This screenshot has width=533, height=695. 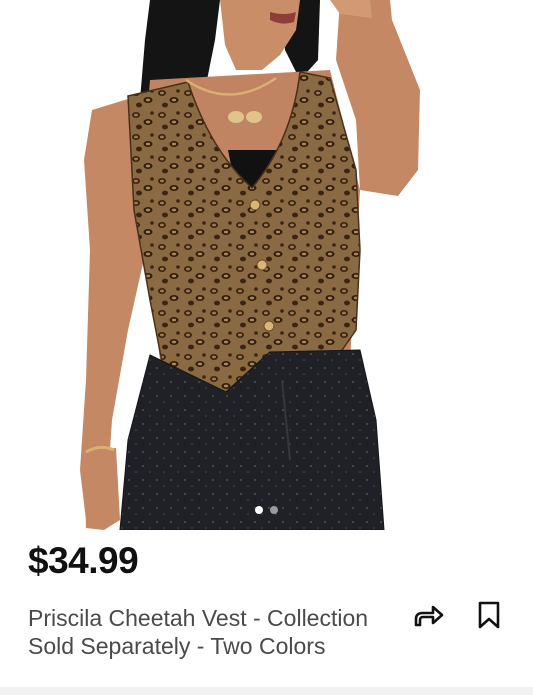 What do you see at coordinates (83, 560) in the screenshot?
I see `product-price: $34.99` at bounding box center [83, 560].